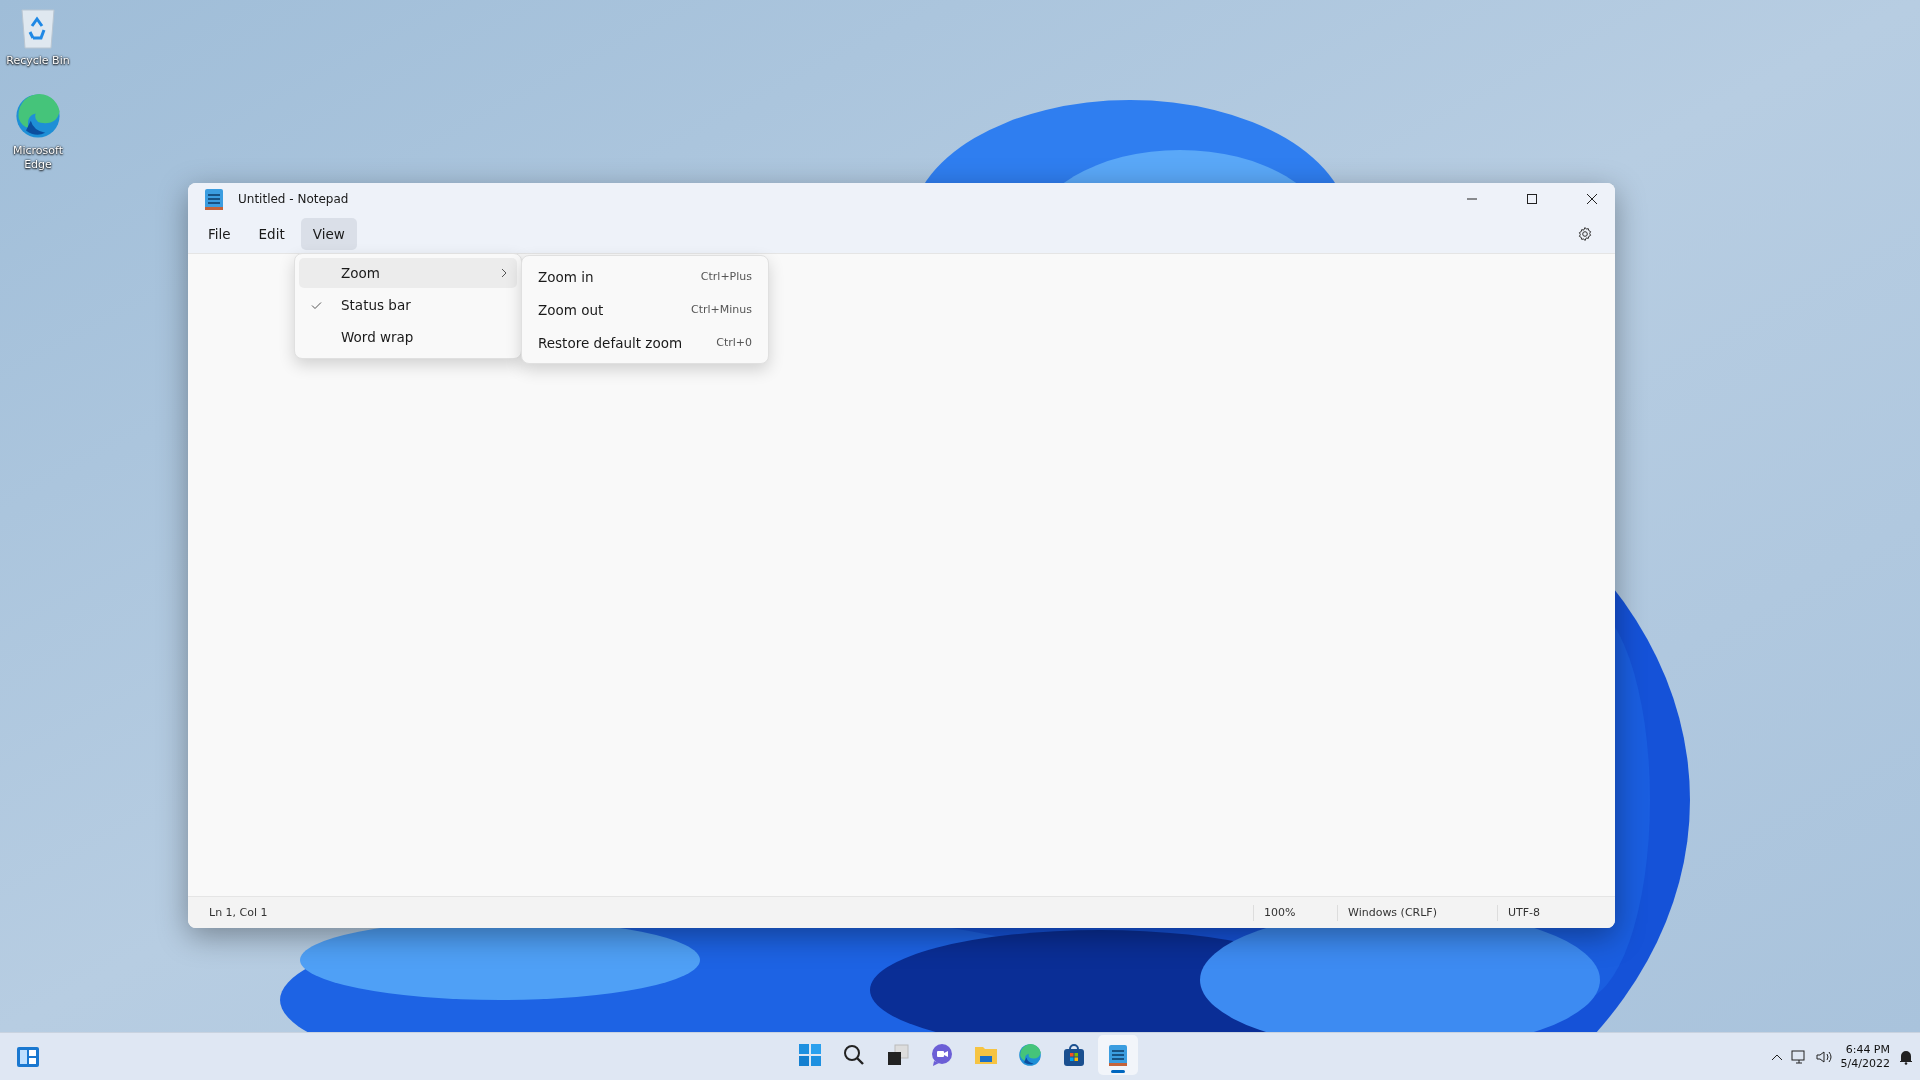 This screenshot has width=1920, height=1080. I want to click on maximize-icon, so click(1532, 199).